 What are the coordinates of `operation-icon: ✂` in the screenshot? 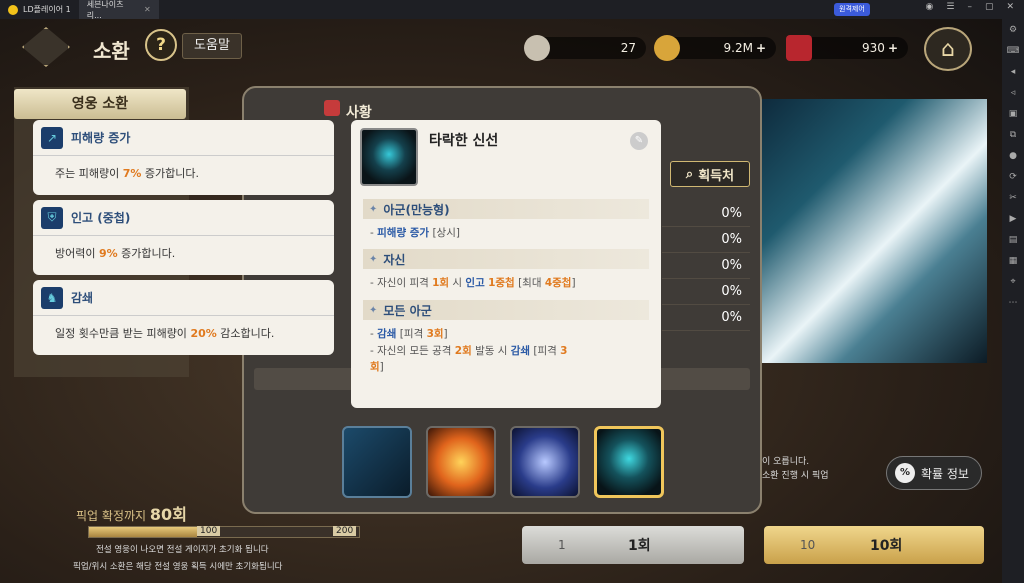 It's located at (1013, 198).